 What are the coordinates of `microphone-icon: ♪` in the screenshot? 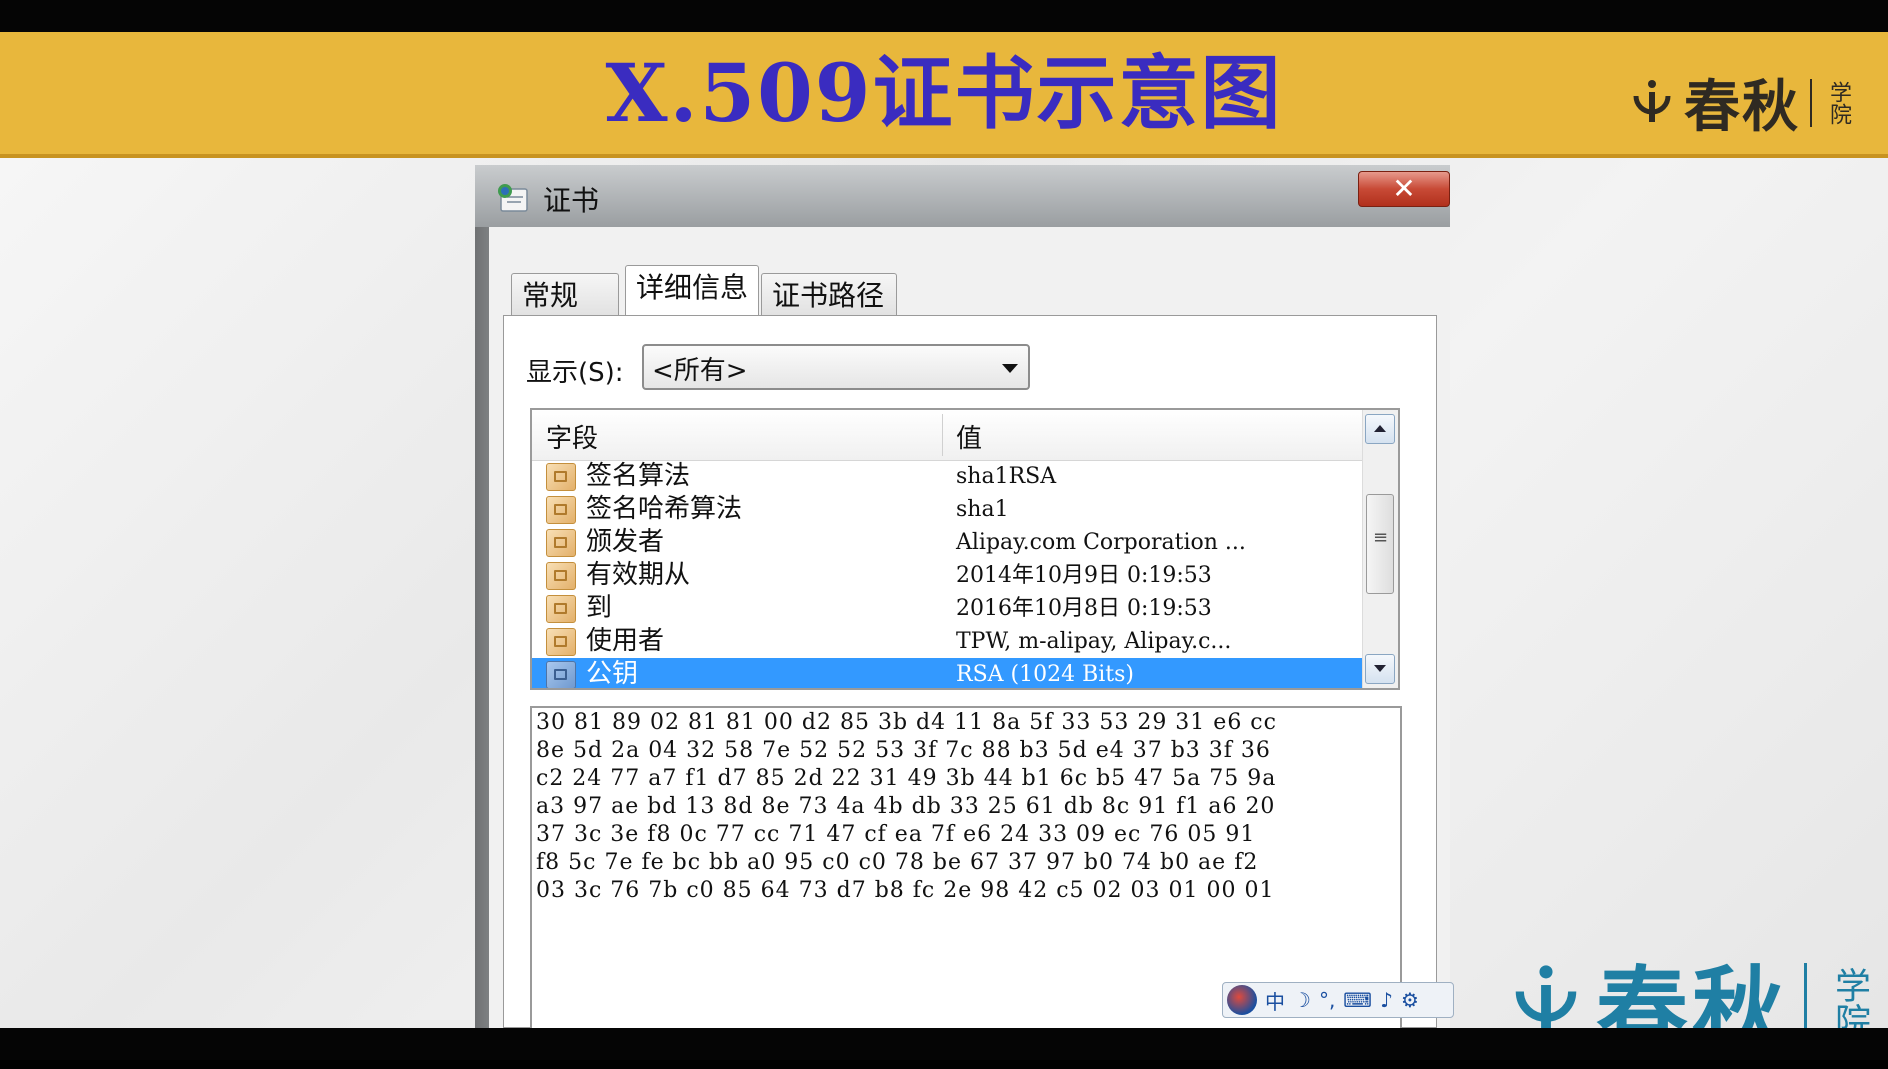 It's located at (1386, 1000).